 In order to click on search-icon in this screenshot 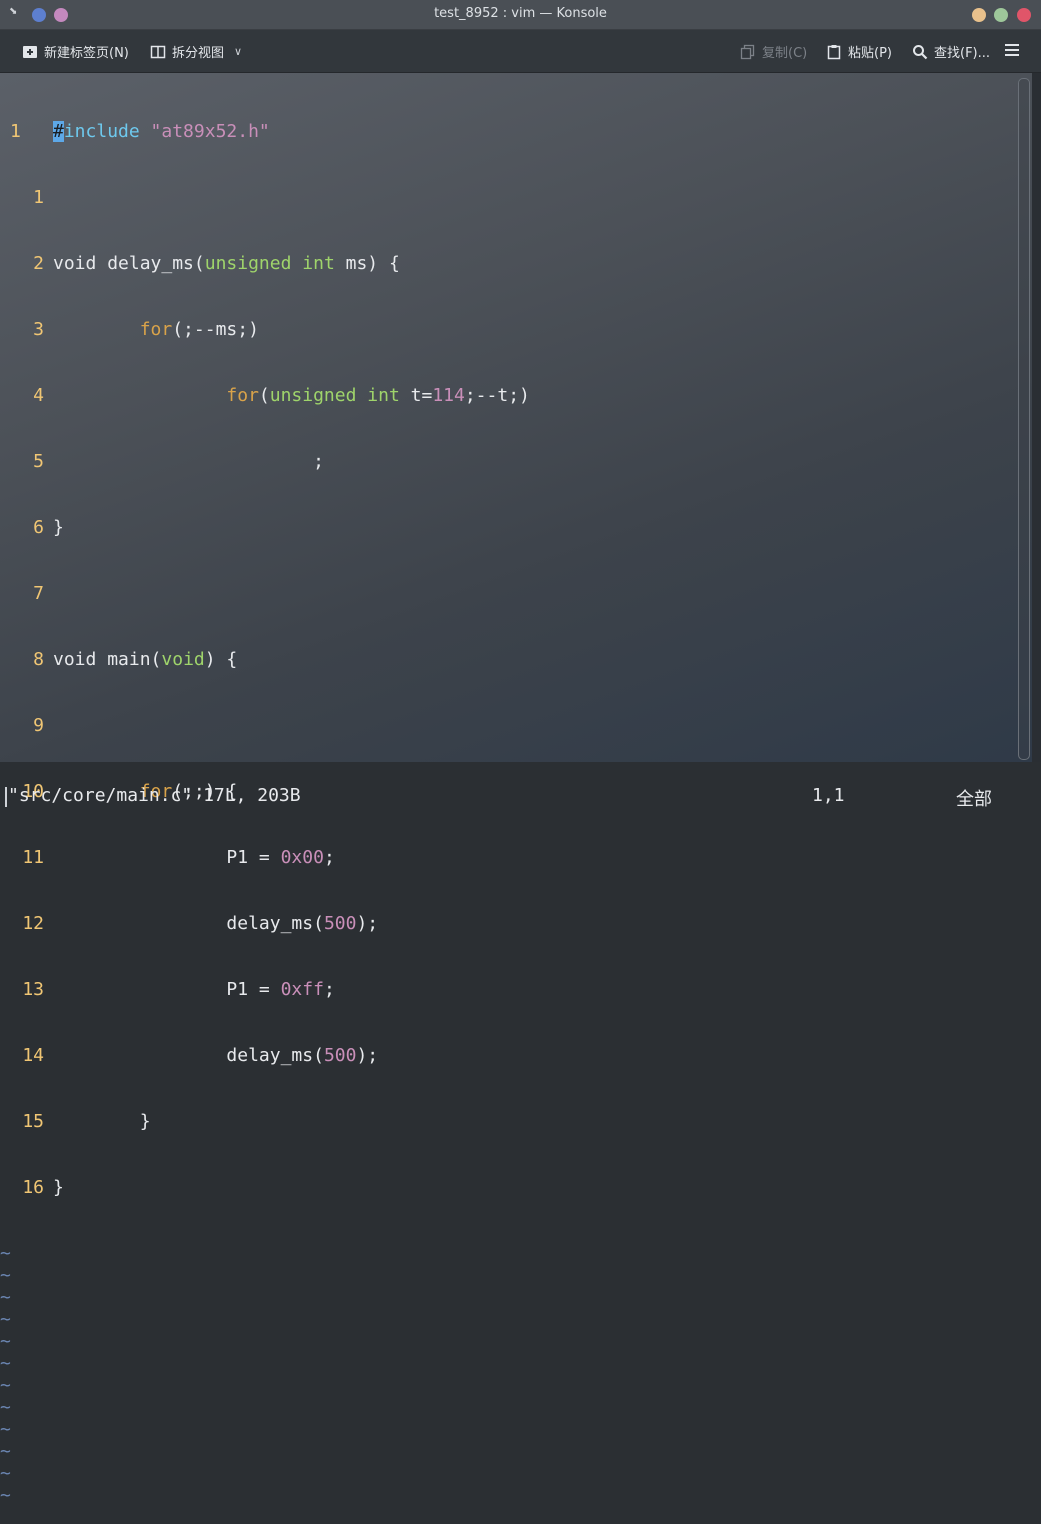, I will do `click(920, 51)`.